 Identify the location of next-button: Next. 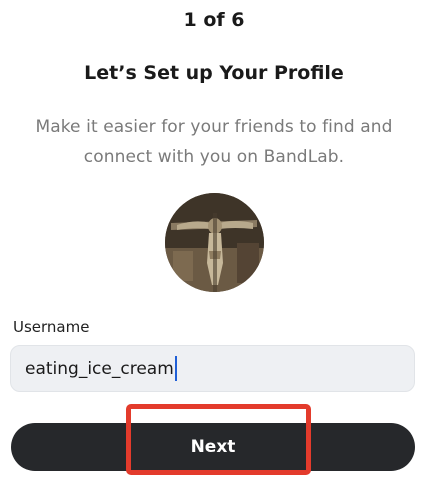
(213, 447).